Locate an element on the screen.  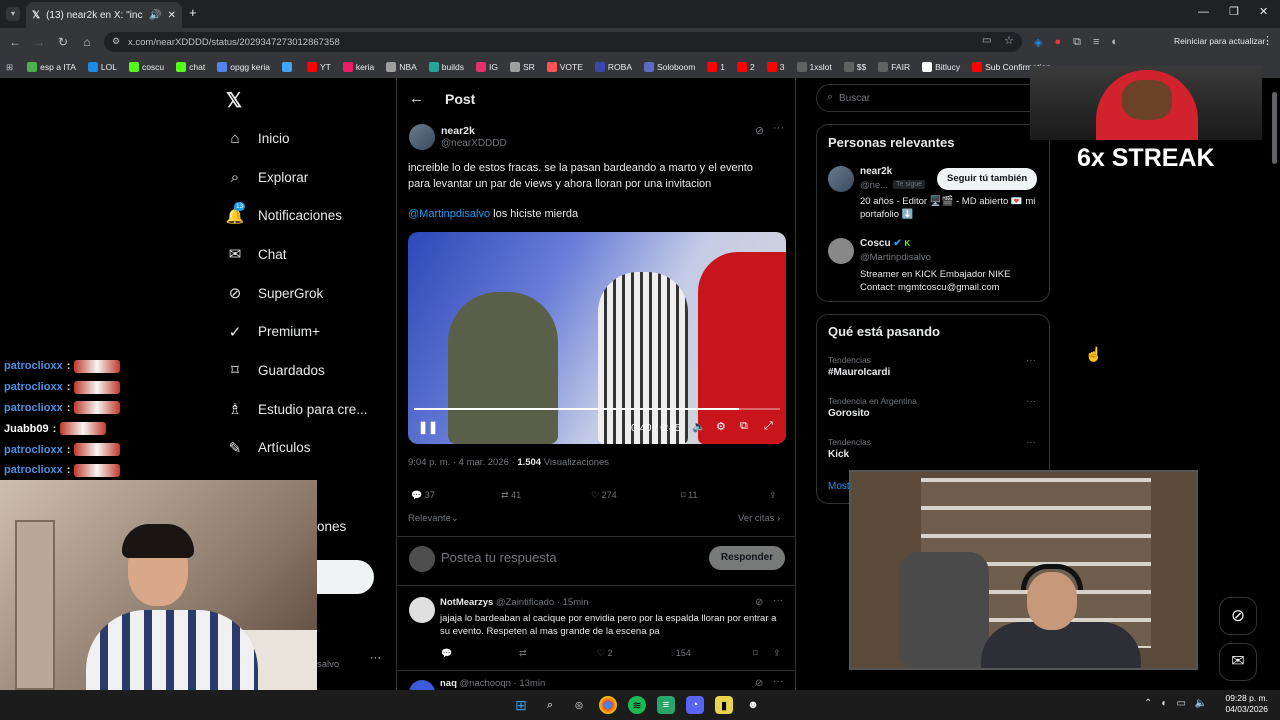
bookmark-item is located at coordinates (288, 67).